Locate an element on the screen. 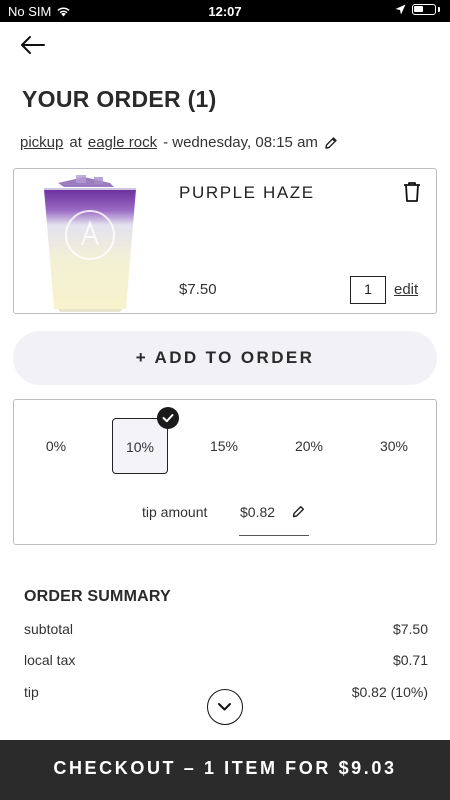 Image resolution: width=450 pixels, height=800 pixels. clock: 12:07 is located at coordinates (225, 11).